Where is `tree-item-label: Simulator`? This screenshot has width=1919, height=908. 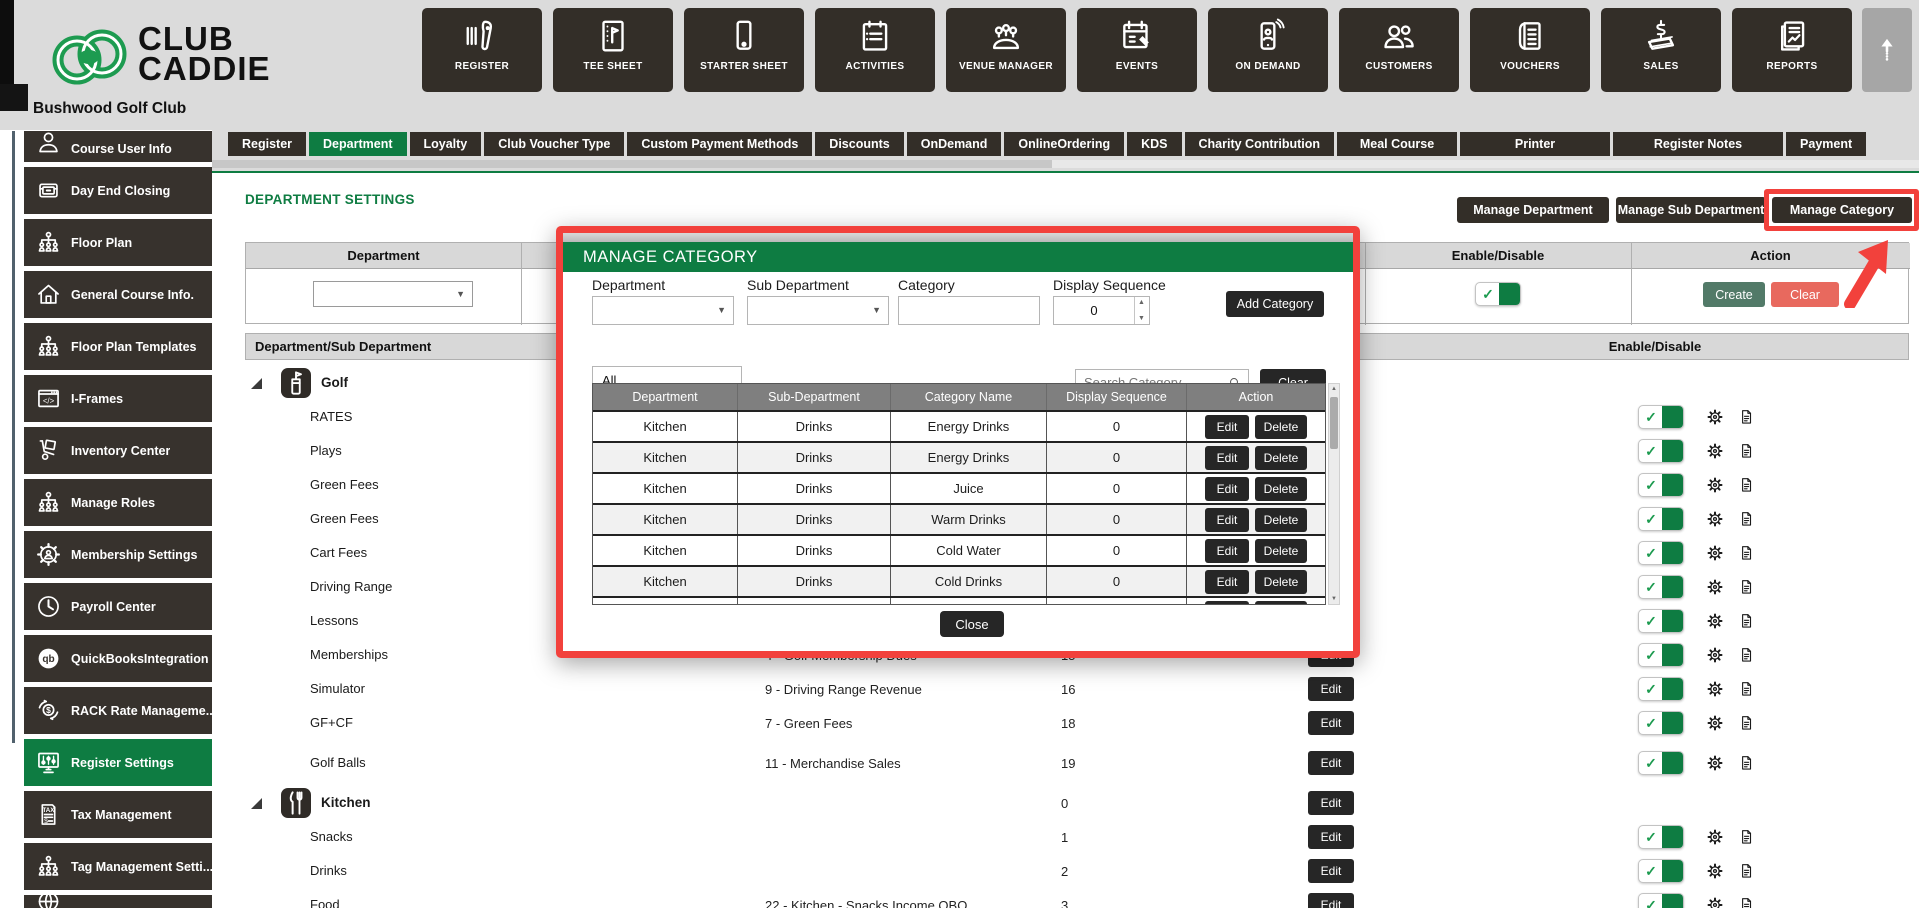 tree-item-label: Simulator is located at coordinates (337, 688).